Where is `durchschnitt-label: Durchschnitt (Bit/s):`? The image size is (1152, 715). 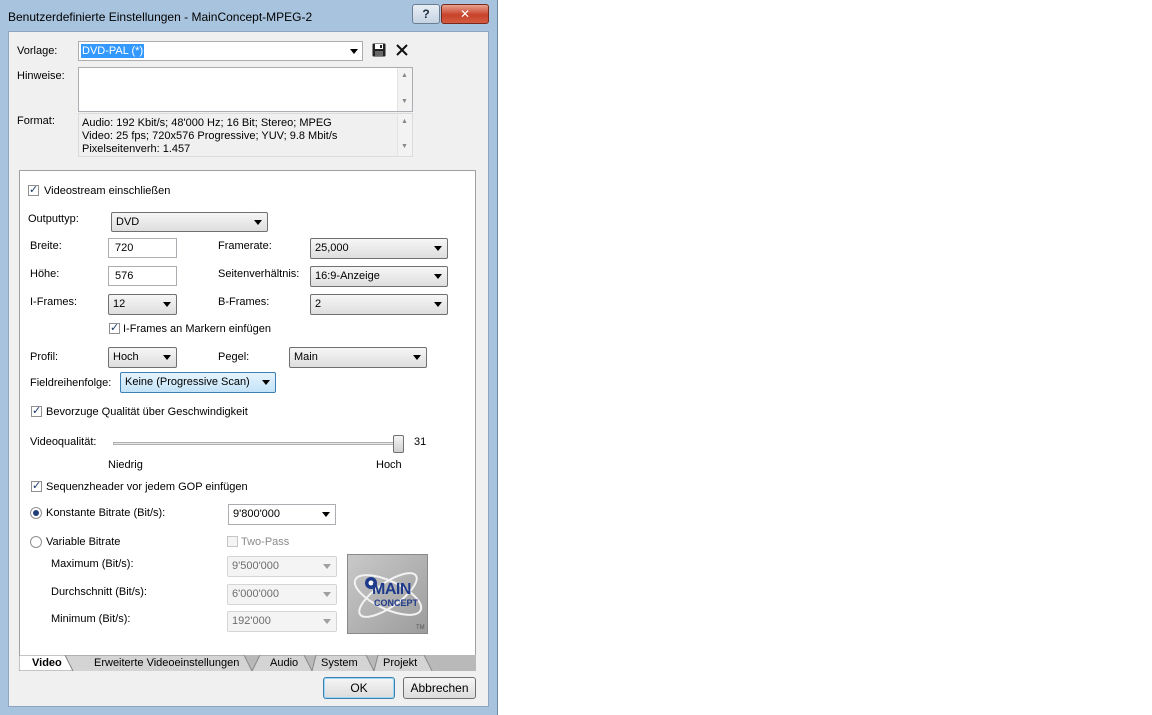 durchschnitt-label: Durchschnitt (Bit/s): is located at coordinates (99, 592).